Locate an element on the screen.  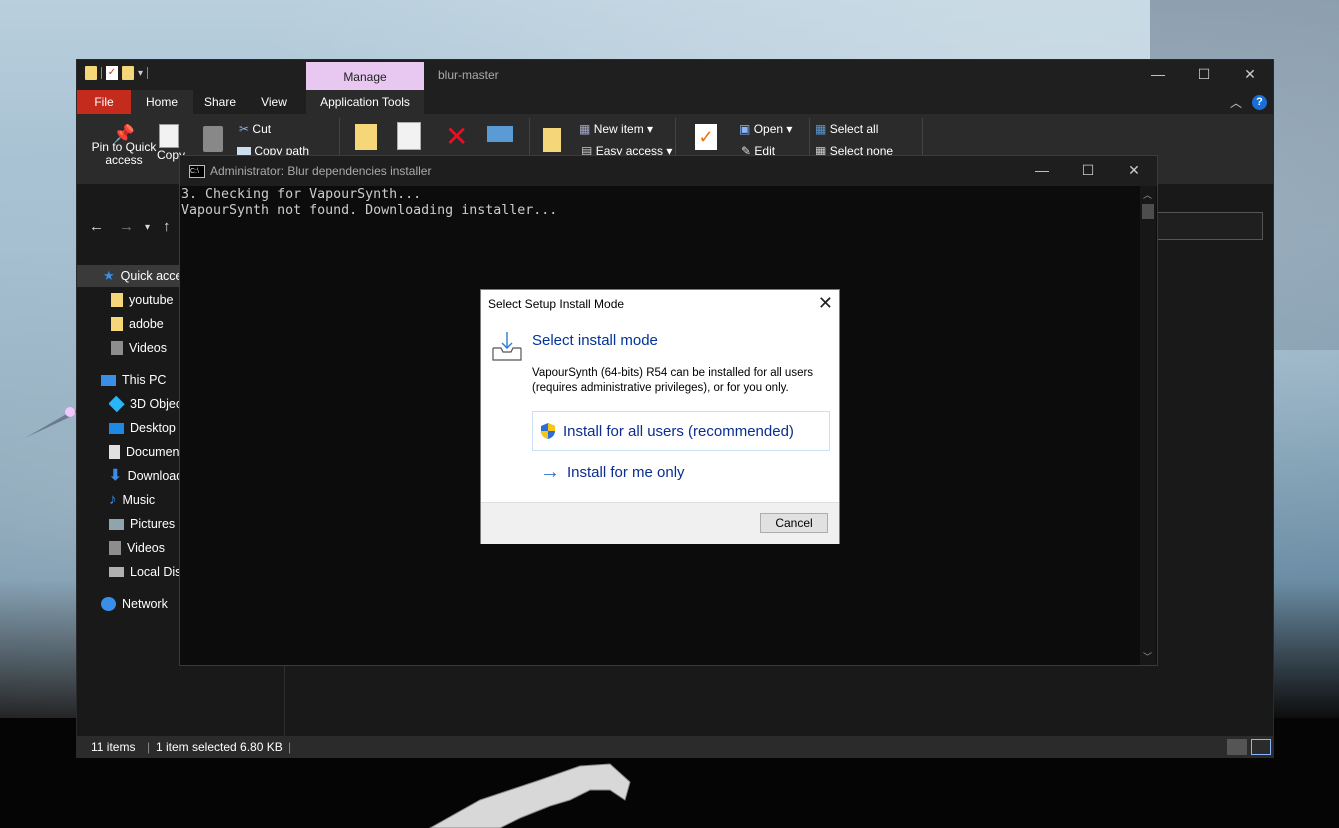
delete-icon: ✕ is located at coordinates (456, 136).